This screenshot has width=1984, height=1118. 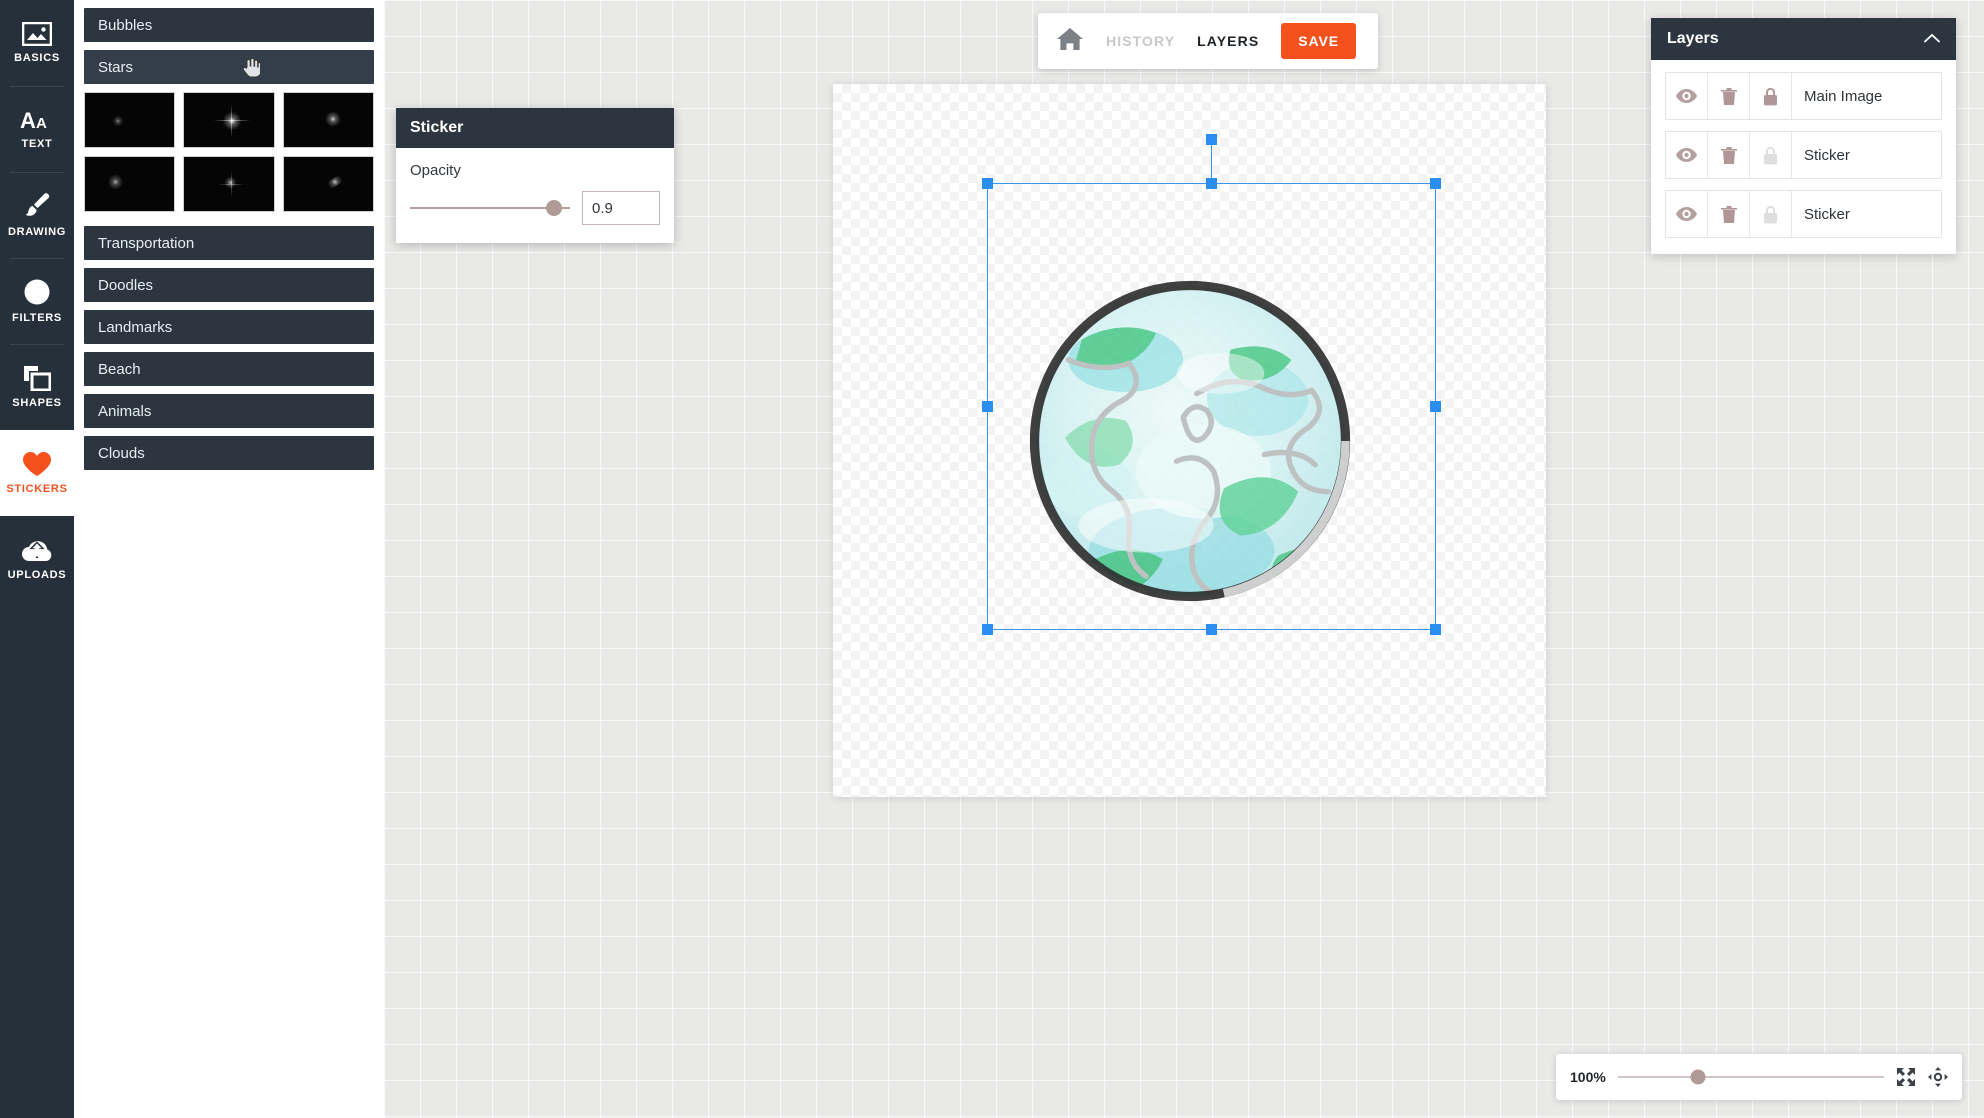 I want to click on history-button: HISTORY, so click(x=1140, y=41).